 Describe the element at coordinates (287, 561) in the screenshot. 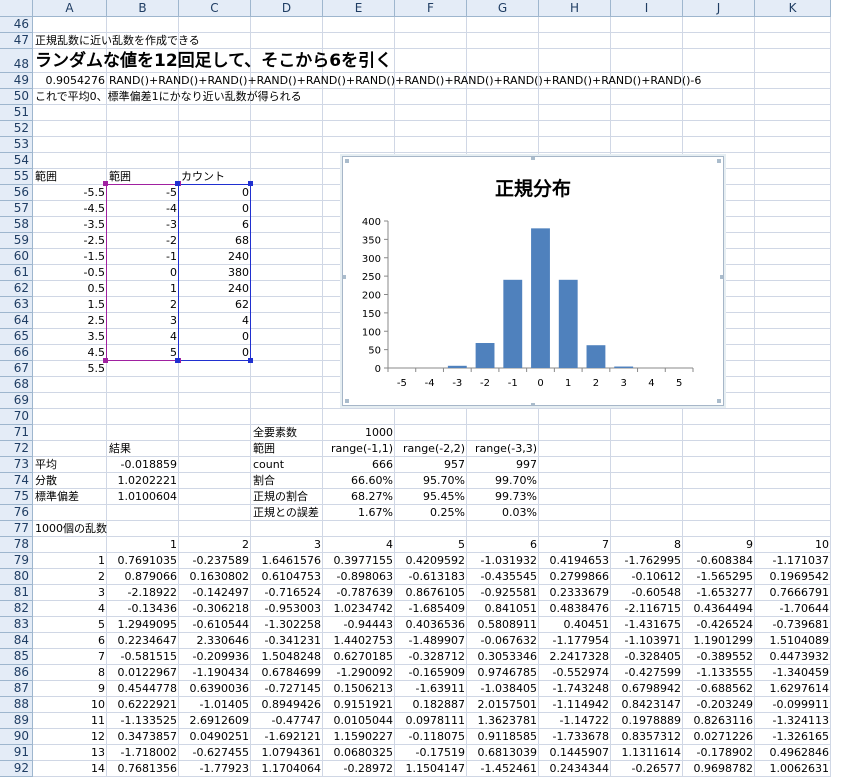

I see `random-value: 1.6461576` at that location.